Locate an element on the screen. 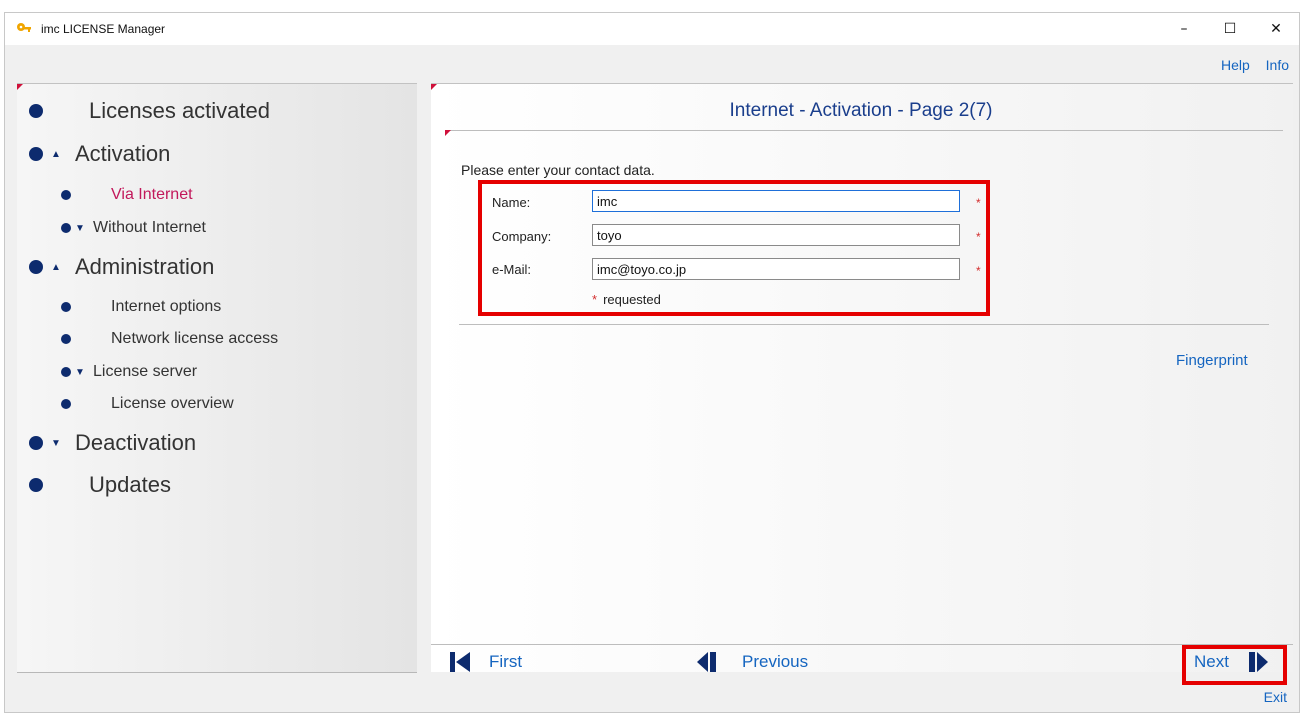 The width and height of the screenshot is (1304, 715). intro-text: Please enter your contact data. is located at coordinates (558, 170).